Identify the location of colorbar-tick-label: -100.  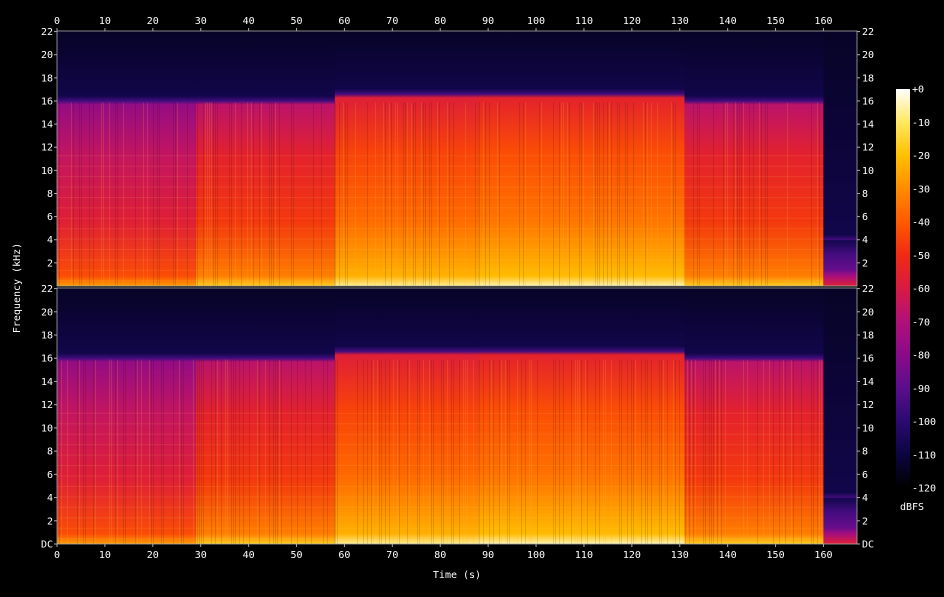
(924, 422).